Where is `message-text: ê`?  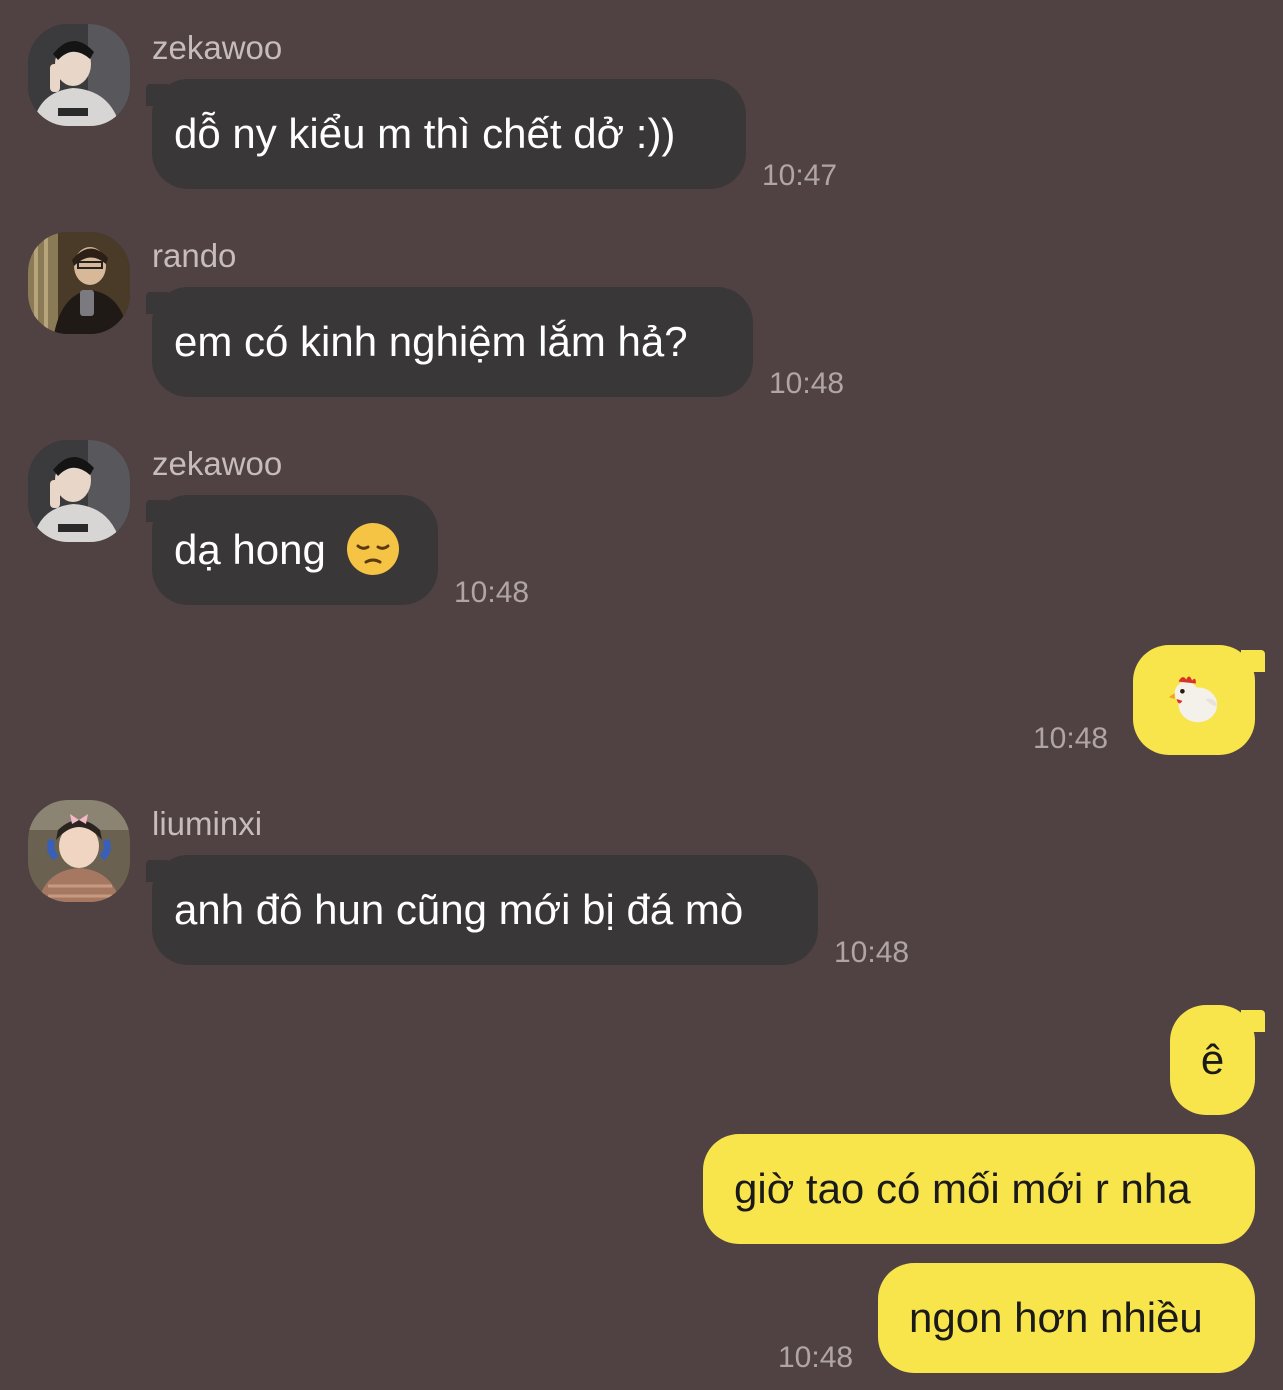 message-text: ê is located at coordinates (1212, 1059).